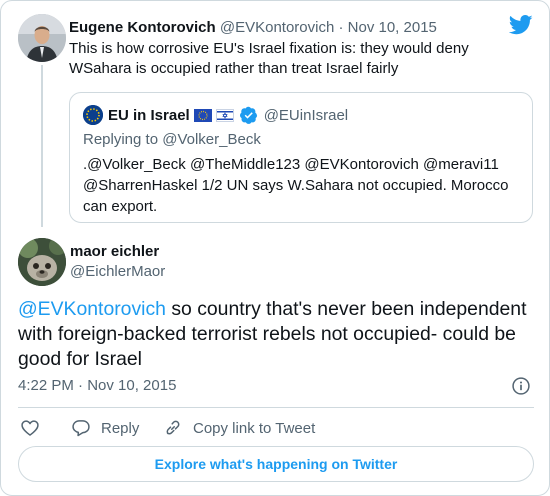 Image resolution: width=550 pixels, height=496 pixels. I want to click on main-author-name: maor eichler, so click(114, 252).